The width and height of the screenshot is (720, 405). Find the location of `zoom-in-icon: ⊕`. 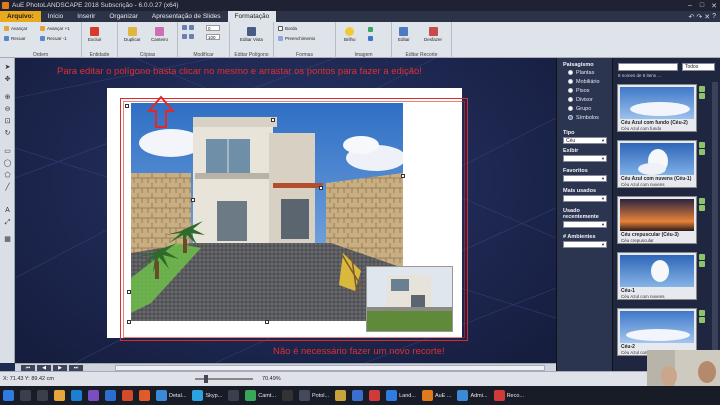

zoom-in-icon: ⊕ is located at coordinates (7, 96).